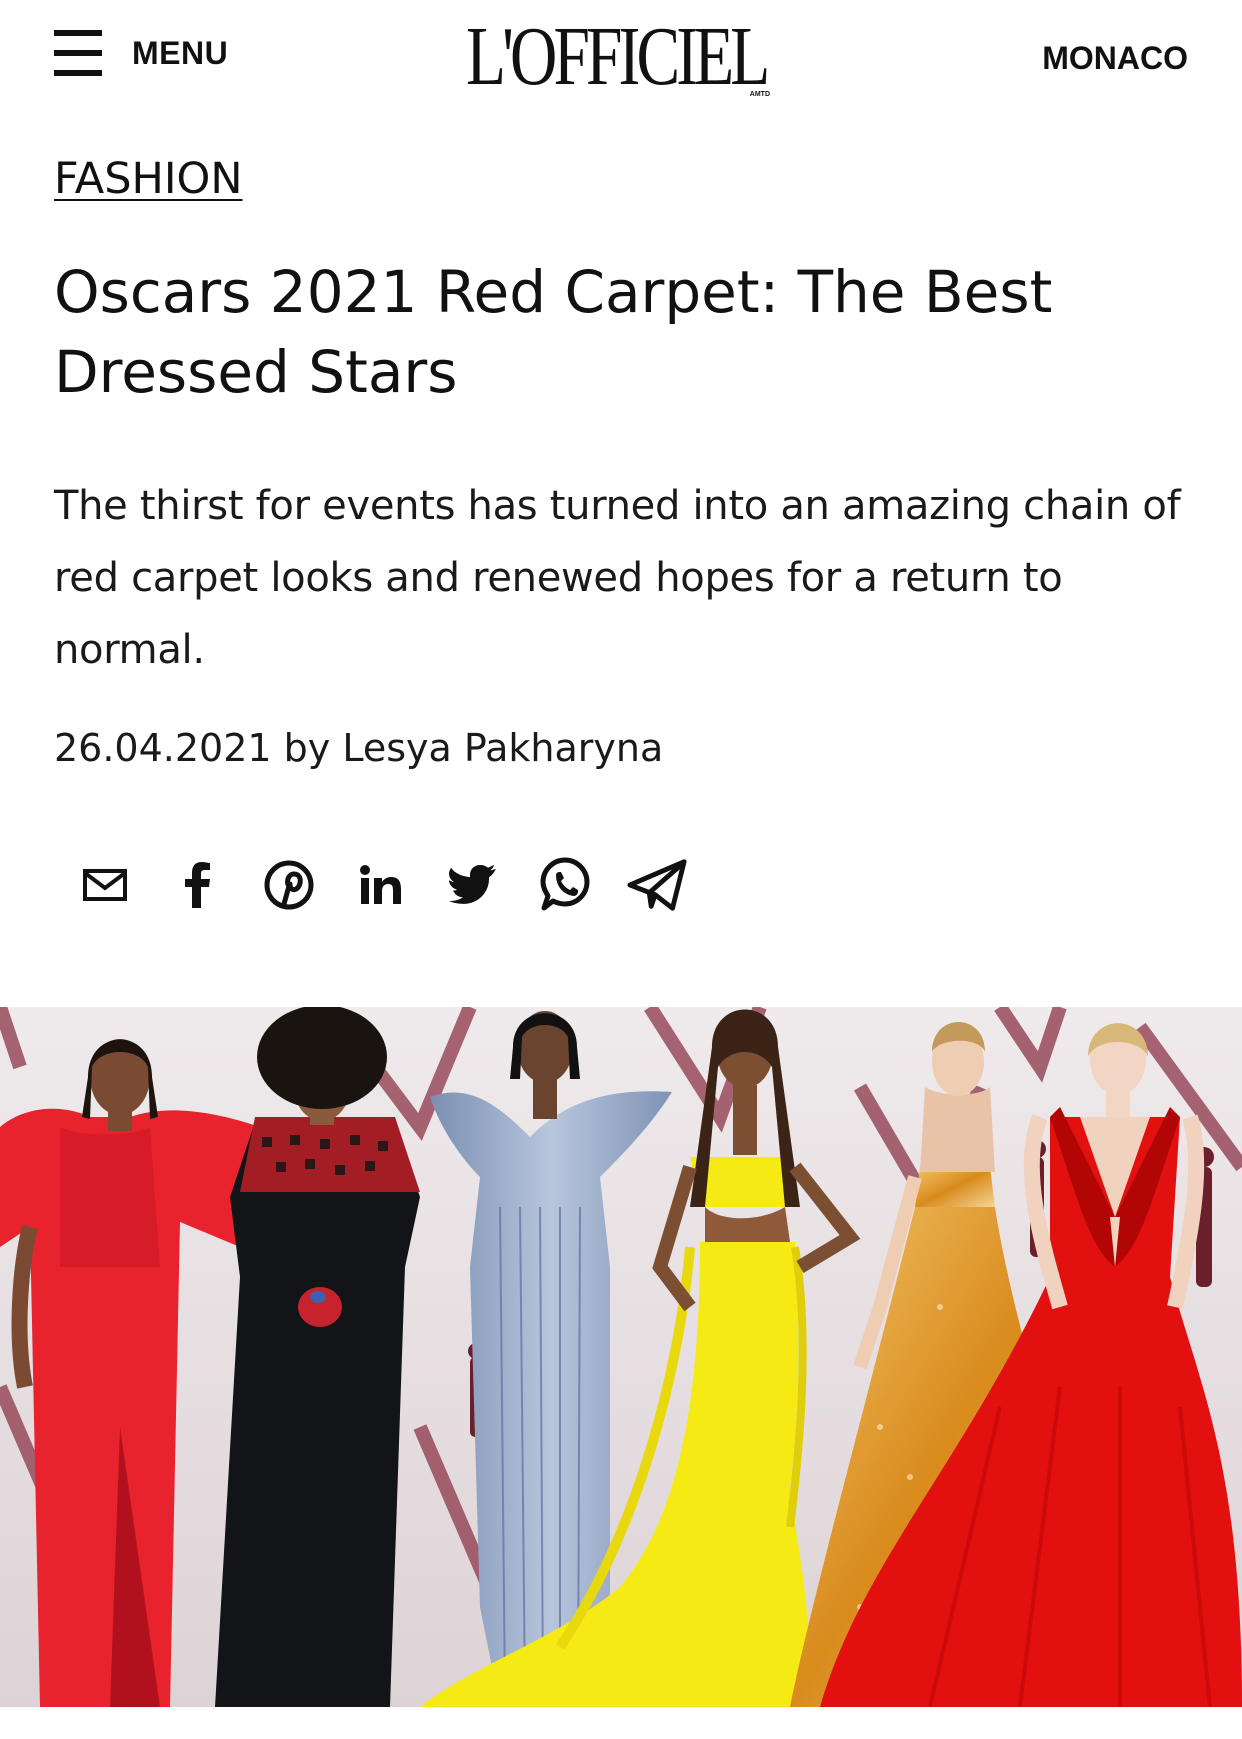 Image resolution: width=1242 pixels, height=1739 pixels. I want to click on share-pinterest-button, so click(289, 885).